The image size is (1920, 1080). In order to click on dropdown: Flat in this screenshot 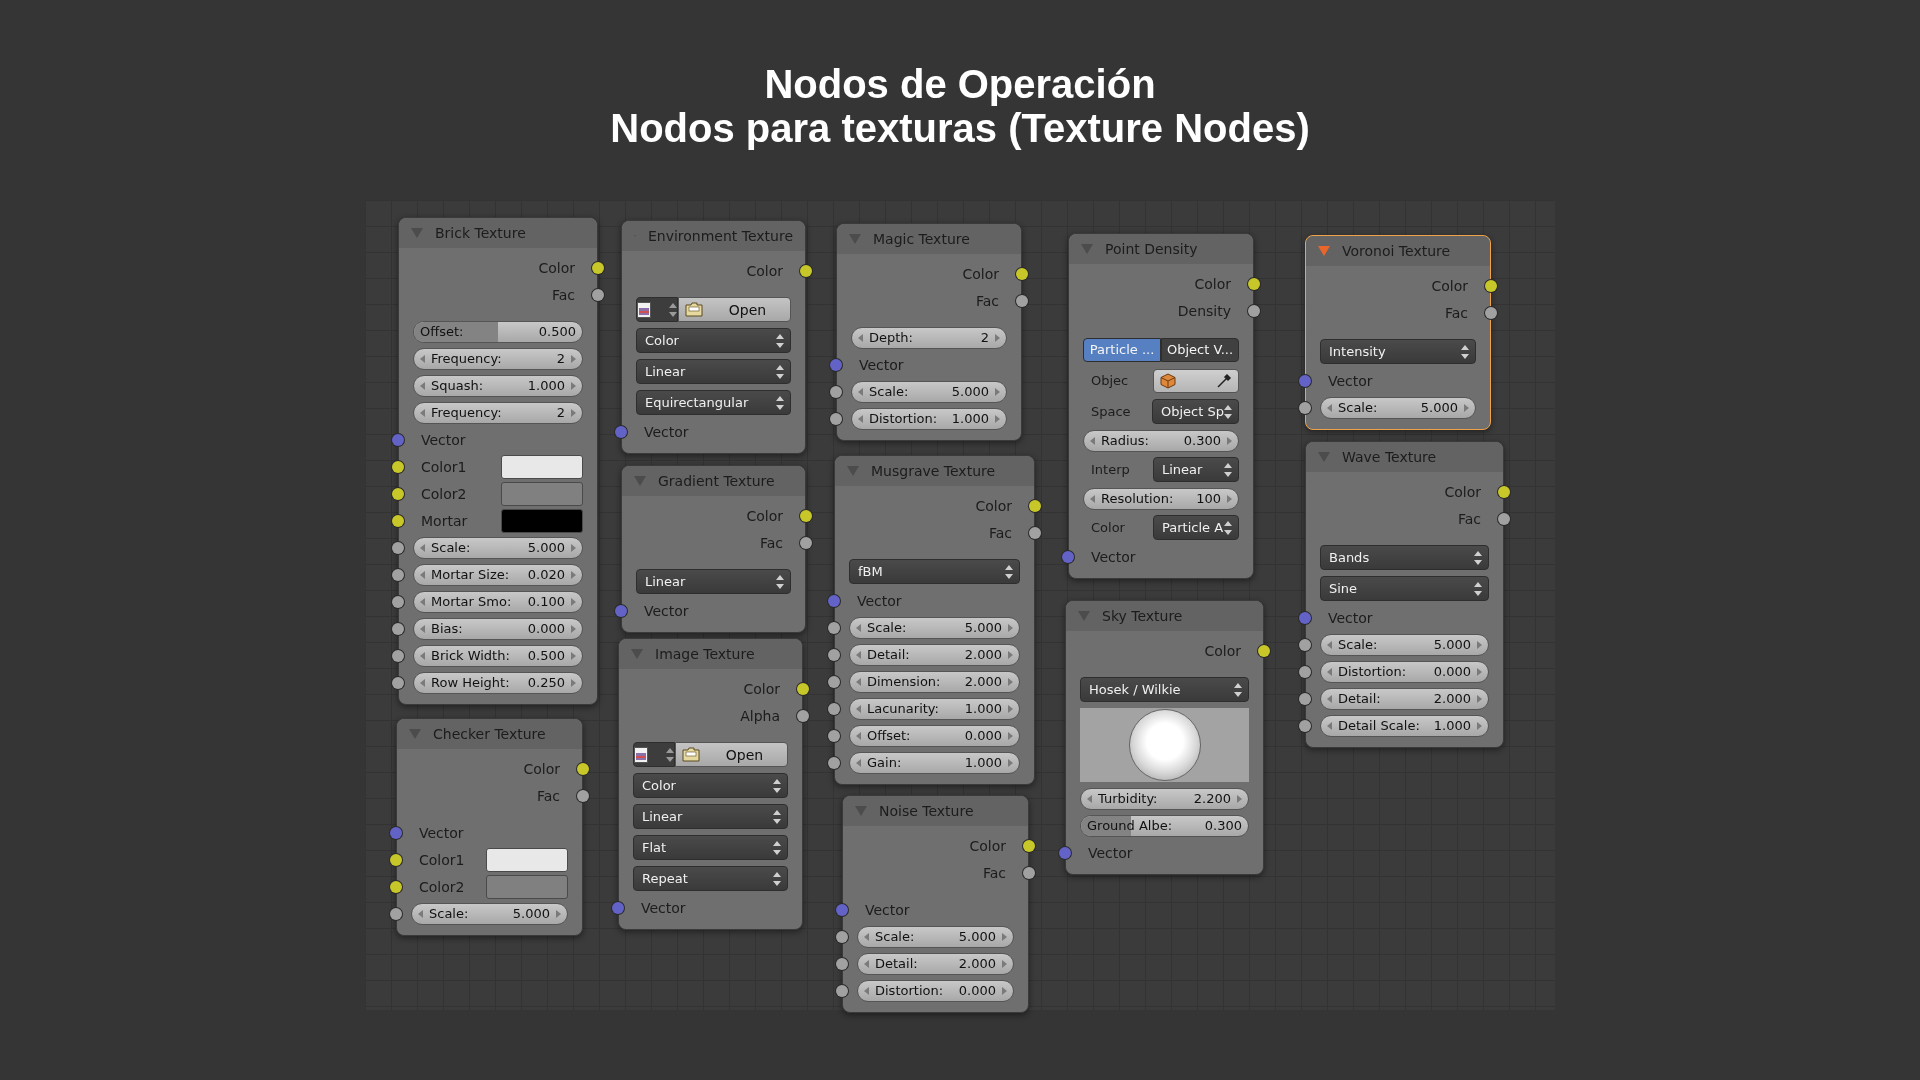, I will do `click(710, 847)`.